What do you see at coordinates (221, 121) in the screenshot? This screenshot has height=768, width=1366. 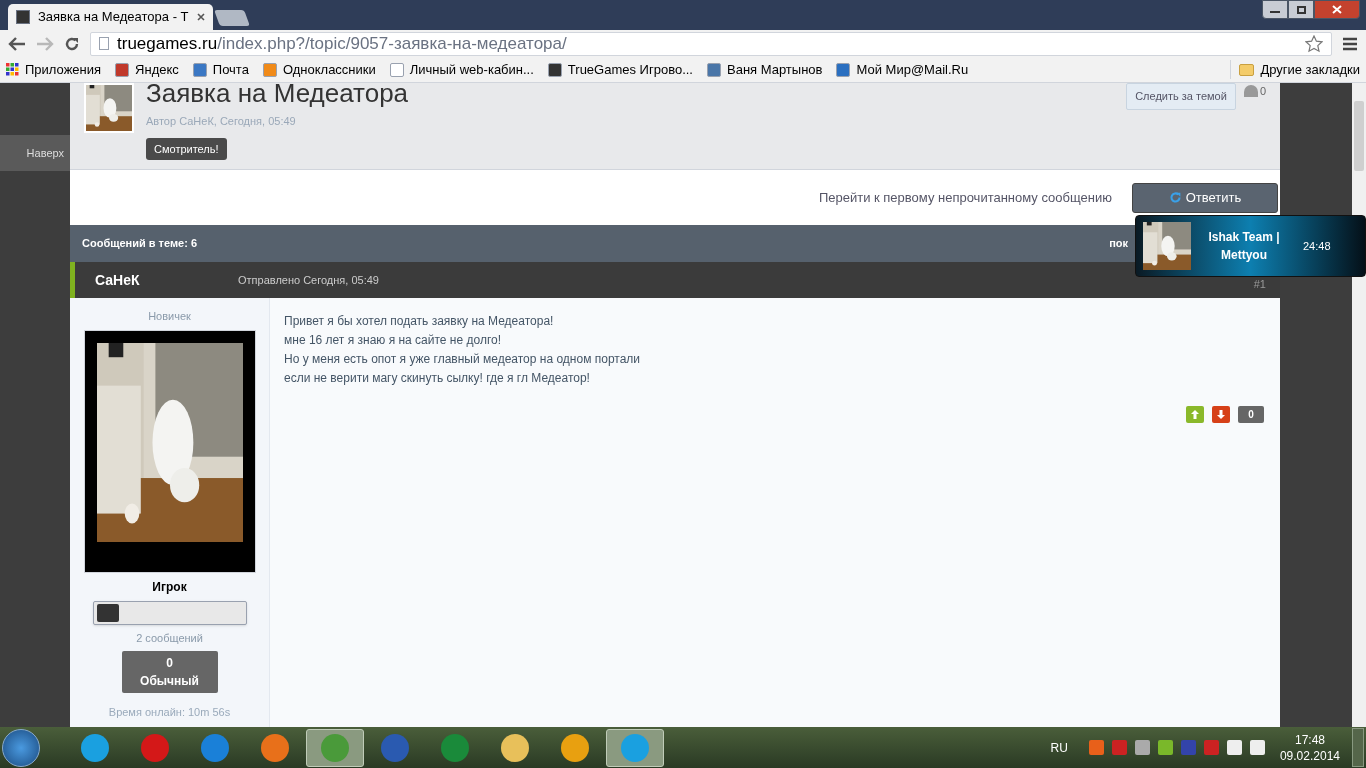 I see `topic-byline: Автор СаНеК, Сегодня, 05:49` at bounding box center [221, 121].